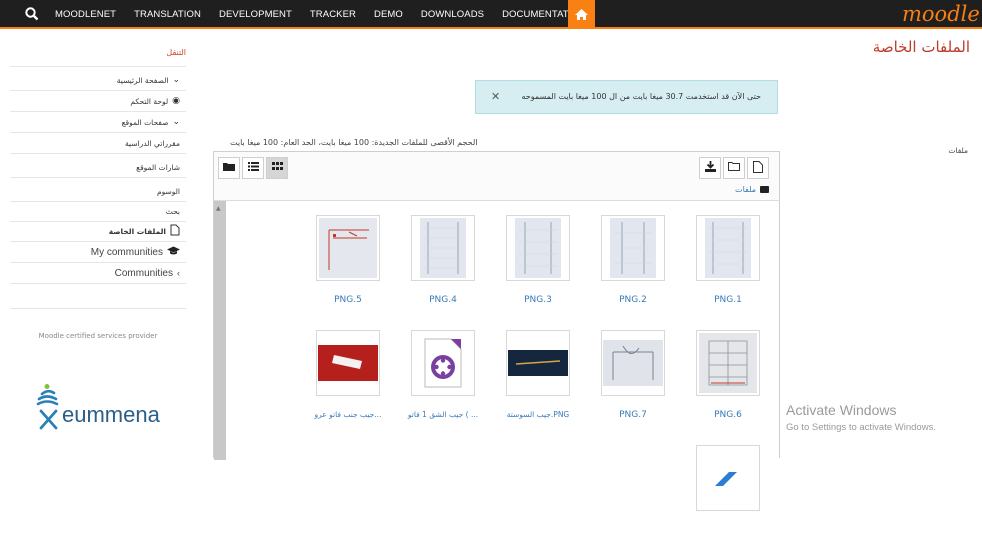  I want to click on svg-text: eummena, so click(111, 414).